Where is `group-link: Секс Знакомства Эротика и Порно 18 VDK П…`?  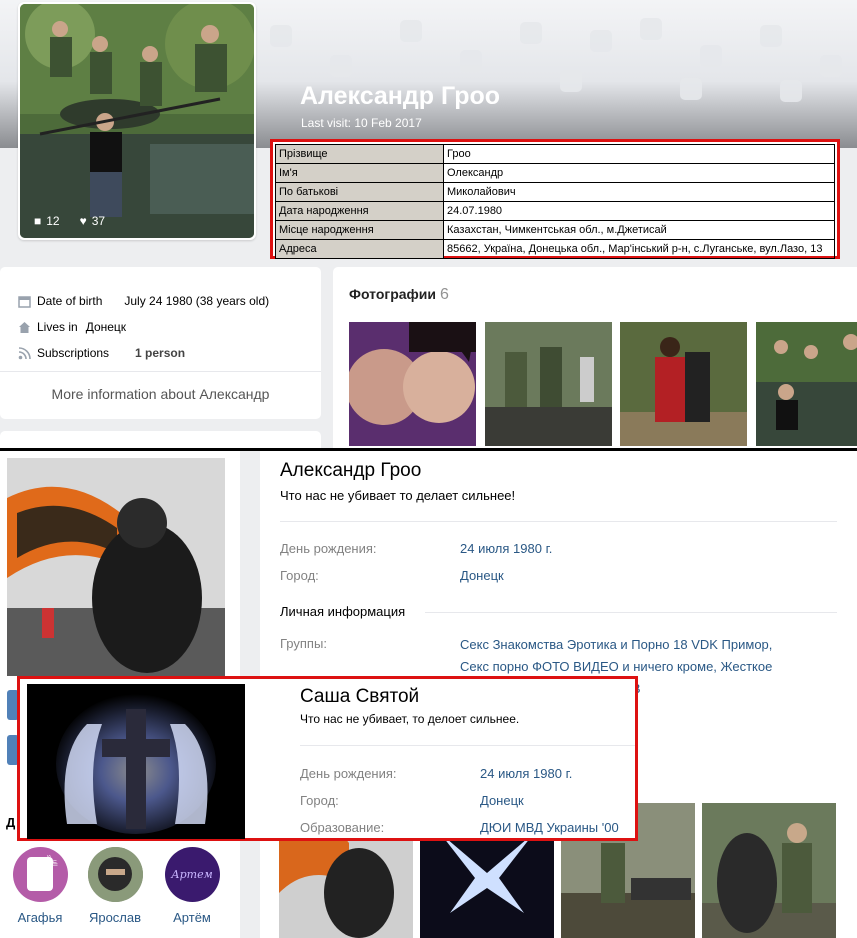
group-link: Секс Знакомства Эротика и Порно 18 VDK П… is located at coordinates (652, 645).